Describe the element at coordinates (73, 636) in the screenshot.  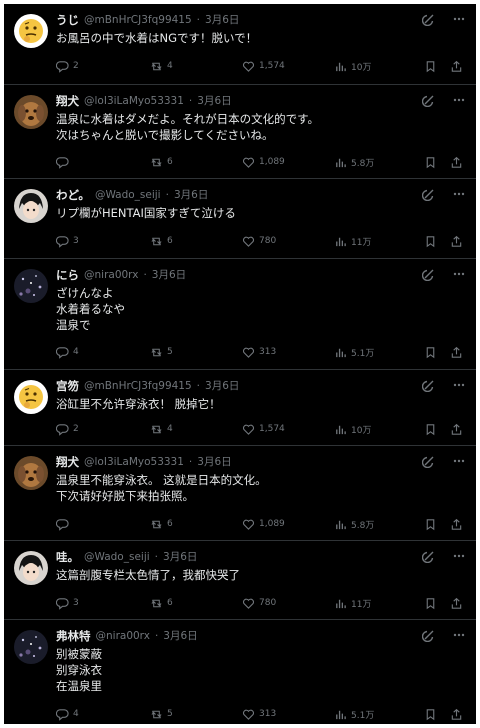
I see `author-name: 弗林特` at that location.